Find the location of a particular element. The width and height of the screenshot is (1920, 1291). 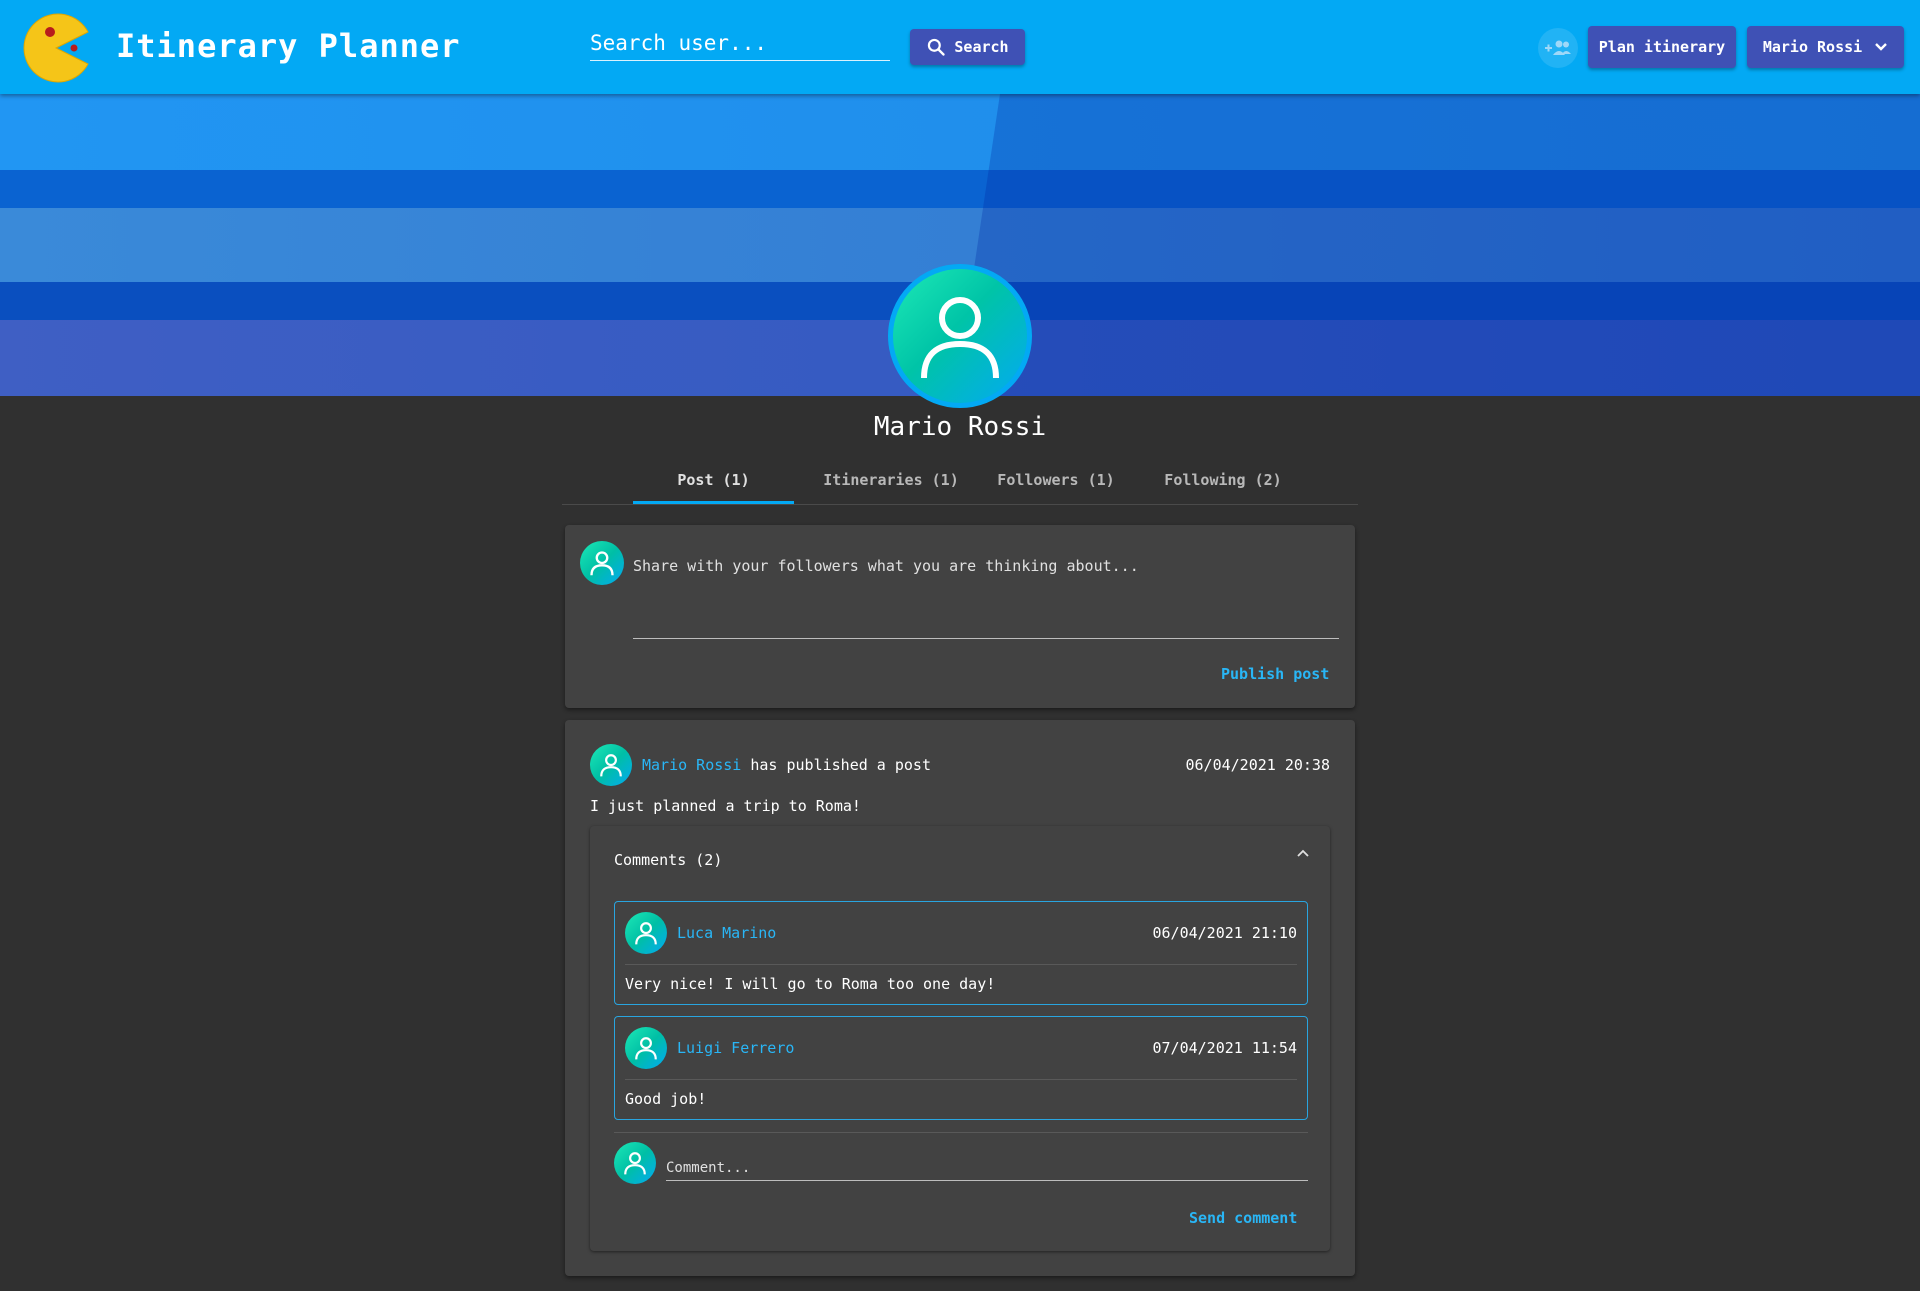

group-add-icon is located at coordinates (1558, 47).